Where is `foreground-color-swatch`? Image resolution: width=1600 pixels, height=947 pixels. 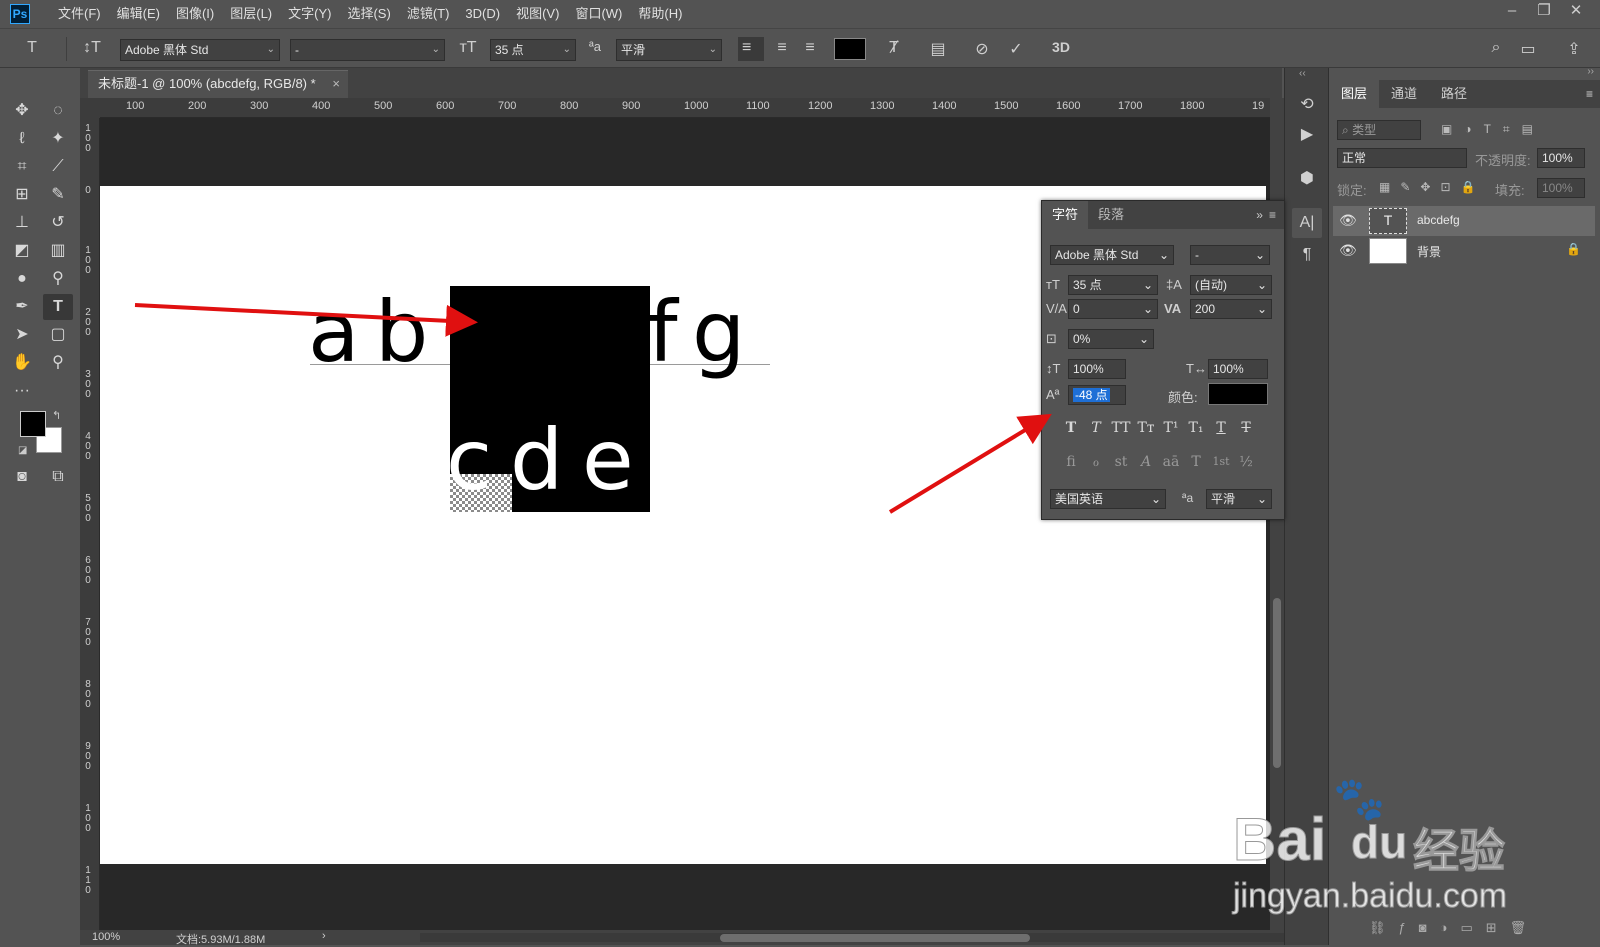 foreground-color-swatch is located at coordinates (33, 424).